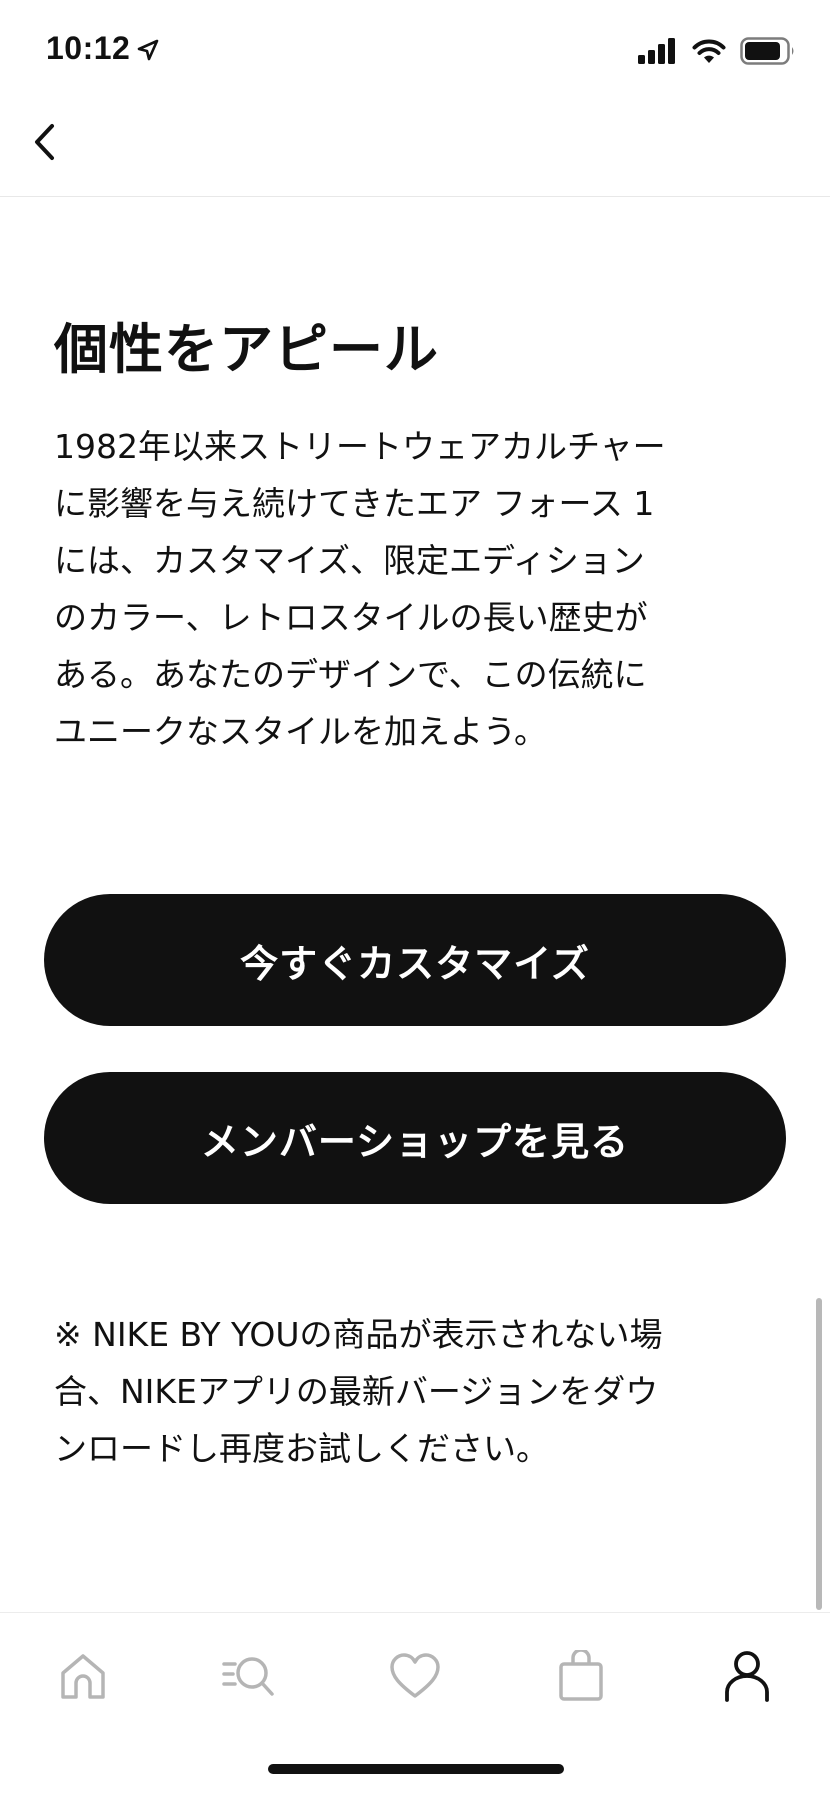 Image resolution: width=830 pixels, height=1798 pixels. Describe the element at coordinates (656, 51) in the screenshot. I see `signal-bars-icon` at that location.